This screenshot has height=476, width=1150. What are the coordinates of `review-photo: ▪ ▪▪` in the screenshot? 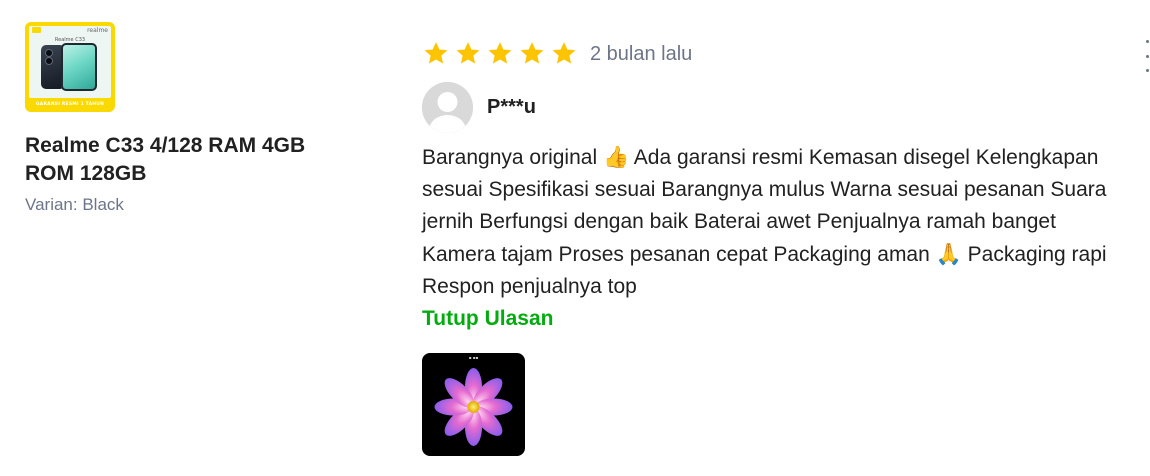 It's located at (473, 404).